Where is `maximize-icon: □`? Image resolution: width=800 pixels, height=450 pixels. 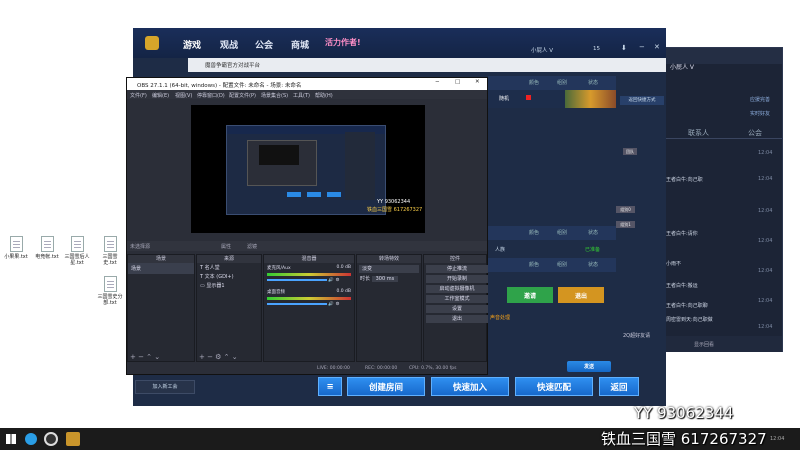
maximize-icon: □ is located at coordinates (457, 82).